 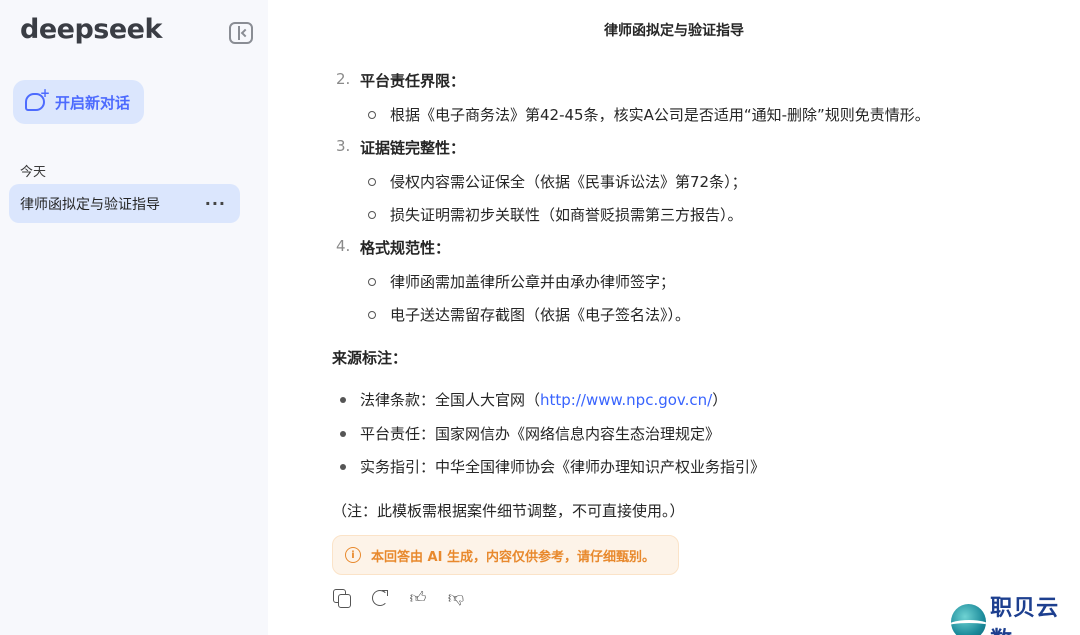 I want to click on copy-icon, so click(x=342, y=598).